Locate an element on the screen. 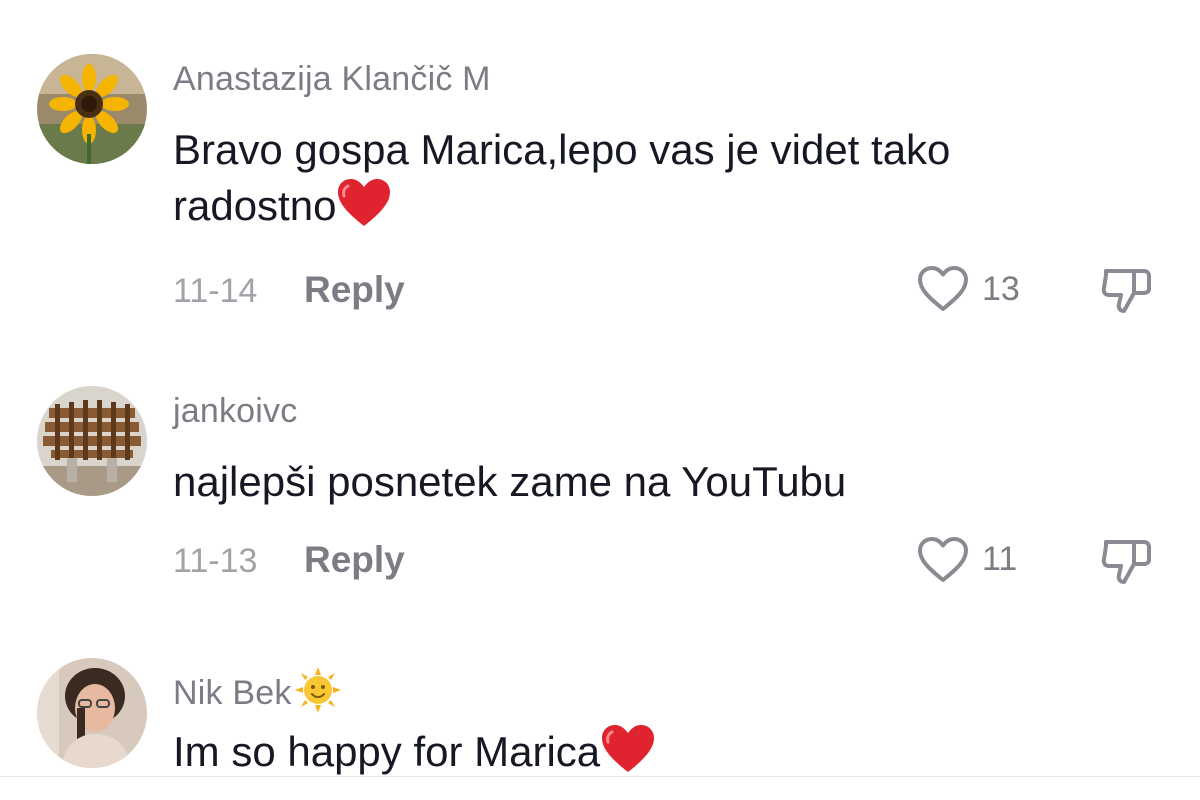  comment-text-line-1: Im so happy for Marica is located at coordinates (387, 751).